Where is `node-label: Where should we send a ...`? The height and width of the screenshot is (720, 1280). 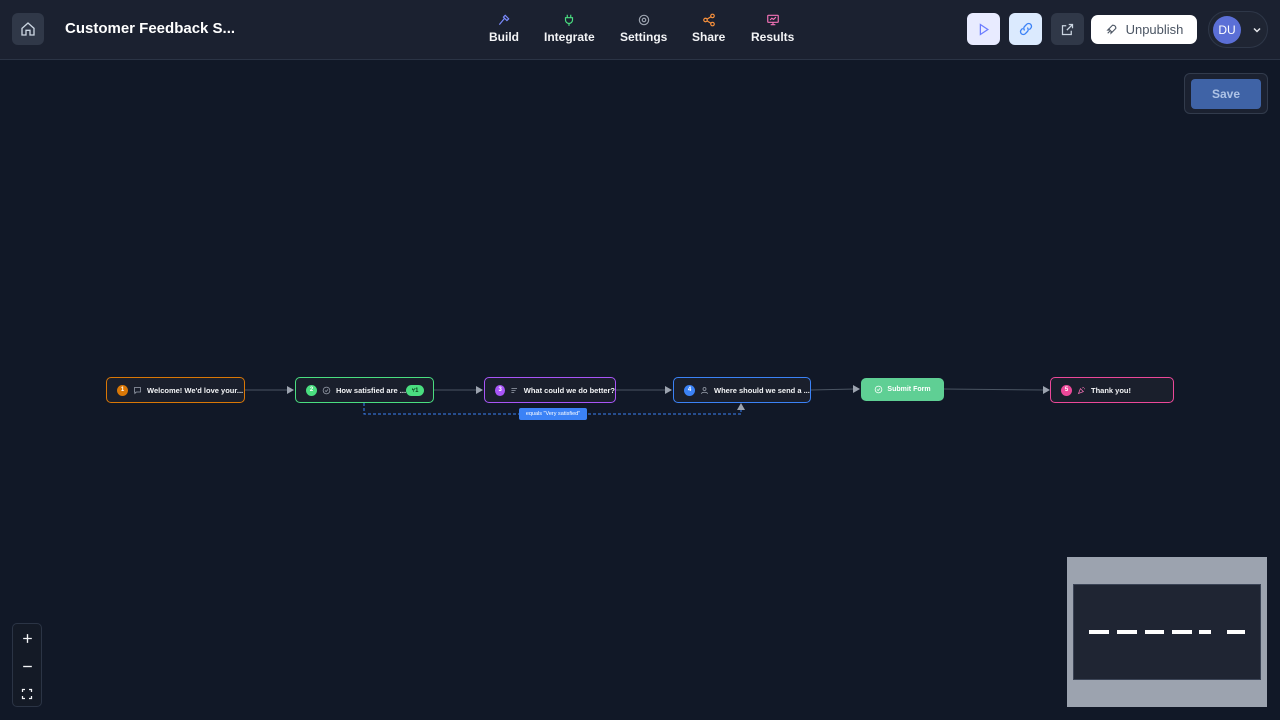 node-label: Where should we send a ... is located at coordinates (762, 390).